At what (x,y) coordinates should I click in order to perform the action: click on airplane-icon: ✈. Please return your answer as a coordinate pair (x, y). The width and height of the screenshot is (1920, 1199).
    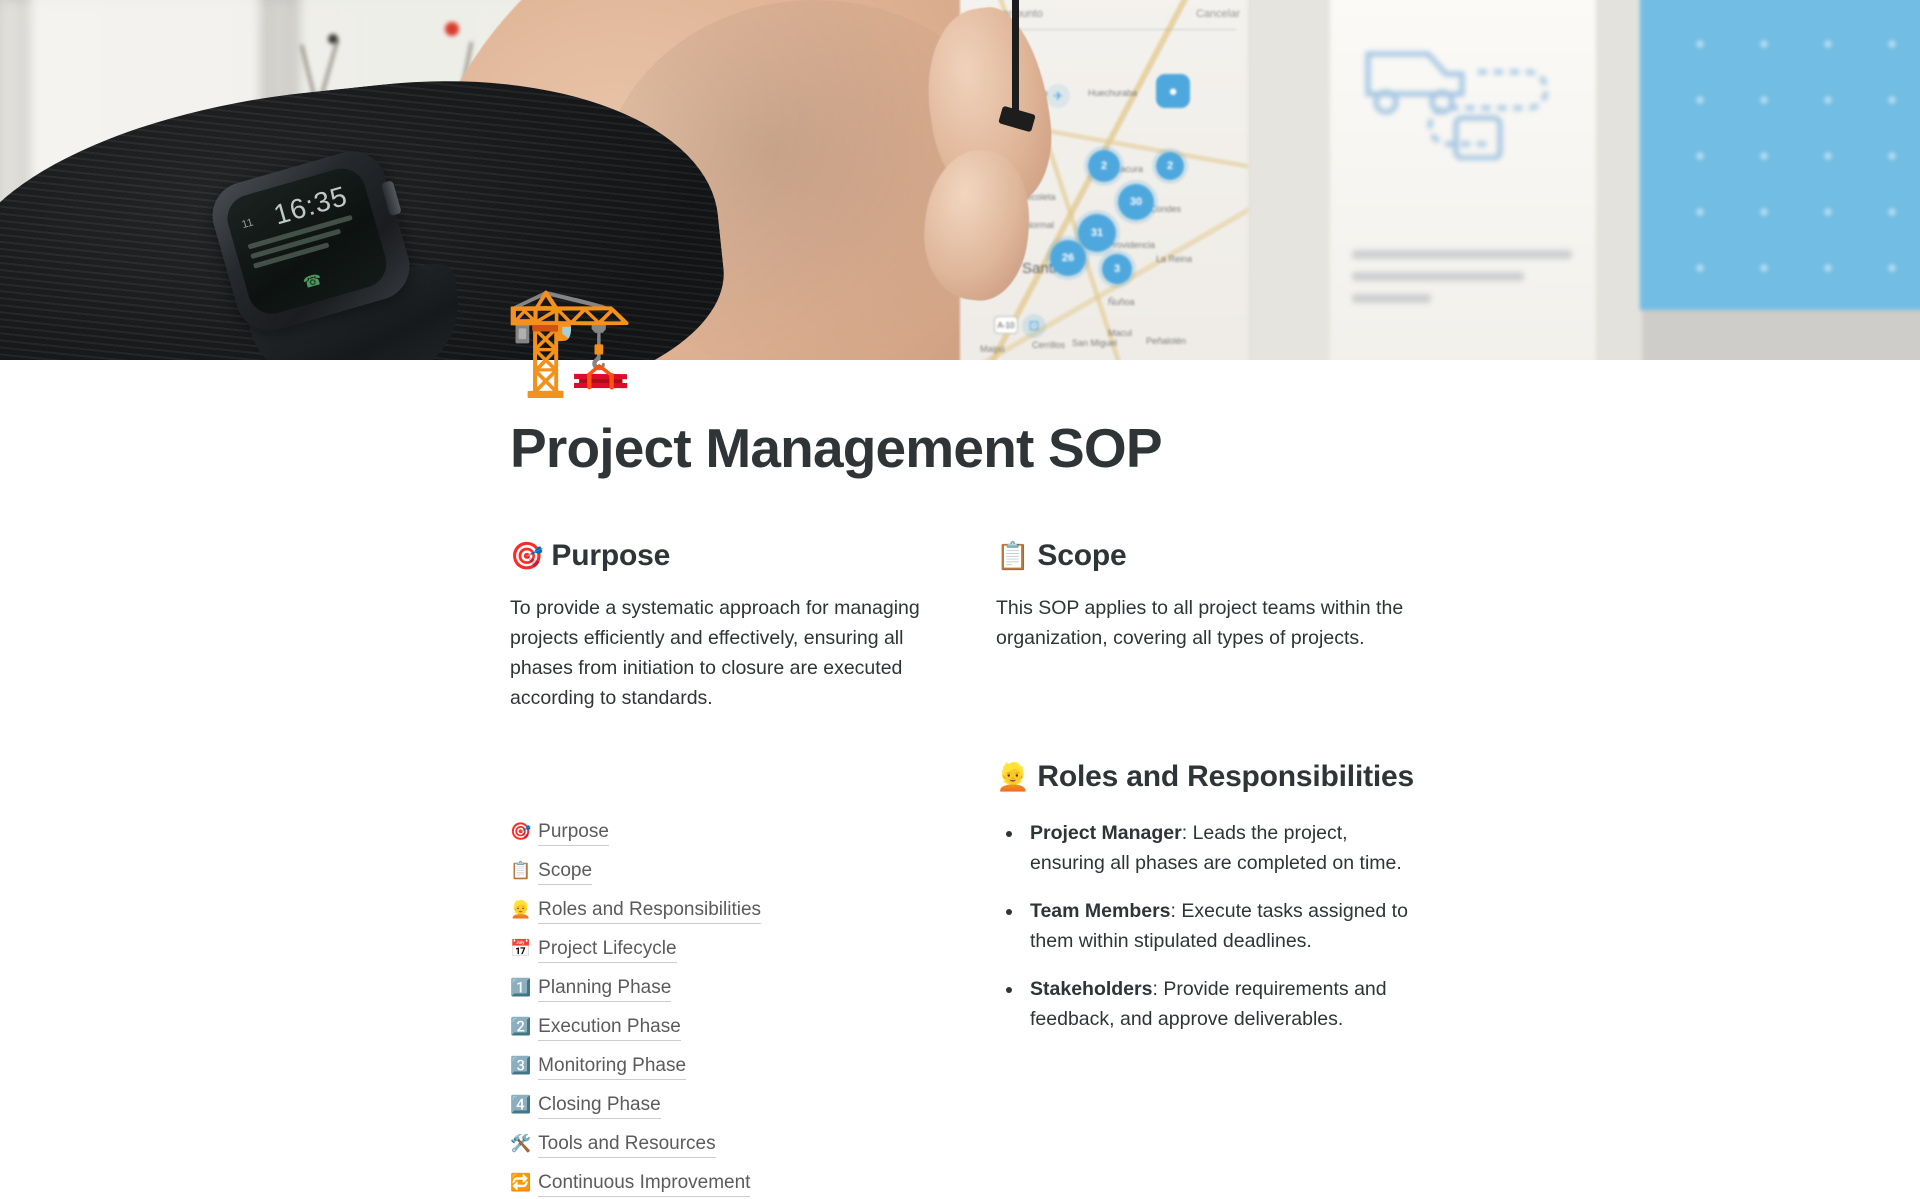
    Looking at the image, I should click on (1058, 96).